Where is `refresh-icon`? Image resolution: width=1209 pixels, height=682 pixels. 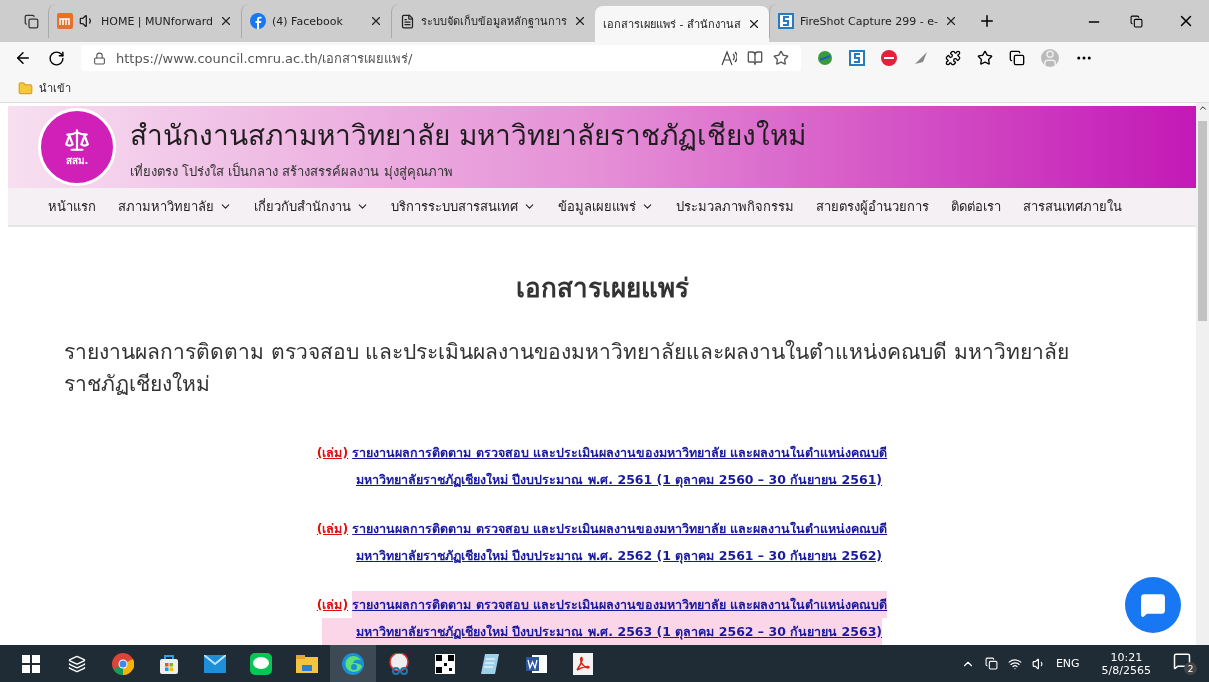 refresh-icon is located at coordinates (56, 58).